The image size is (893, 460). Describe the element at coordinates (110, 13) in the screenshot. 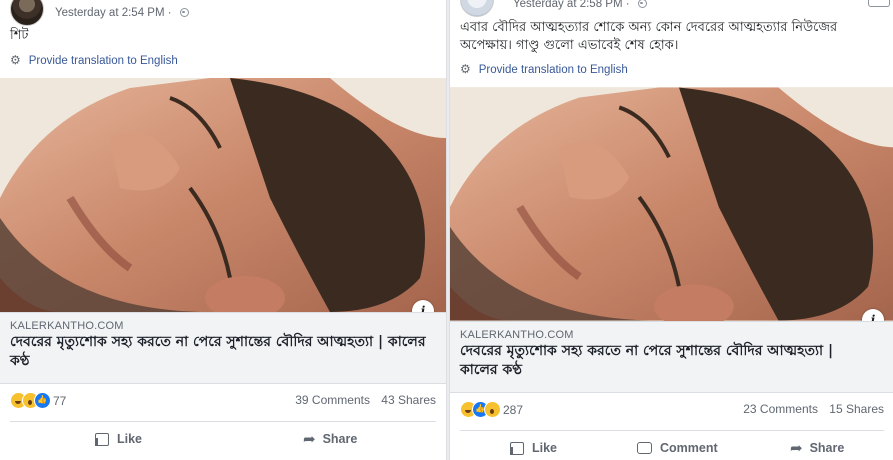

I see `post-timestamp: Yesterday at 2:54 PM` at that location.